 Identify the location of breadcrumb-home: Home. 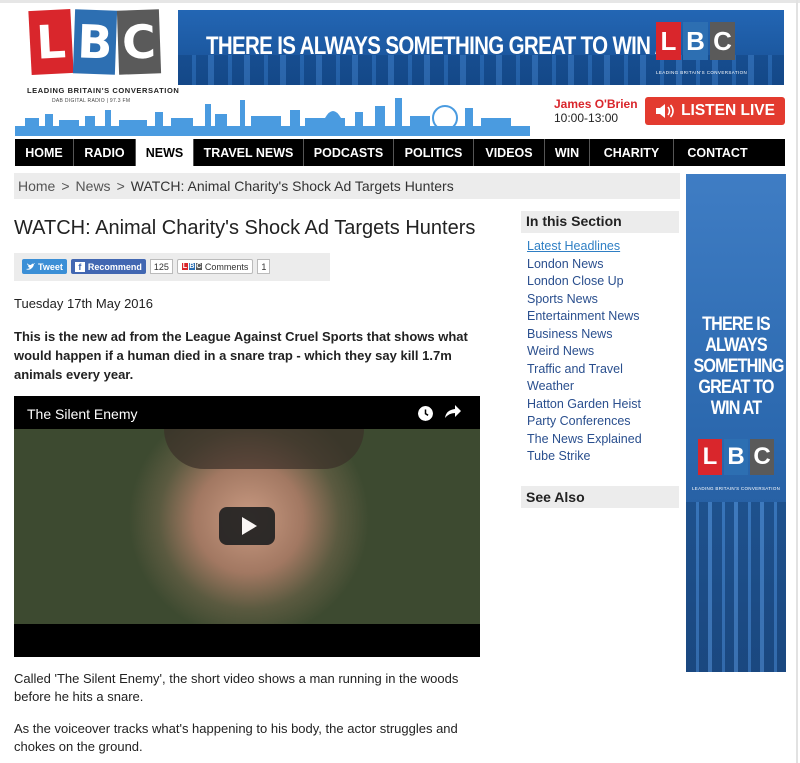
(36, 186).